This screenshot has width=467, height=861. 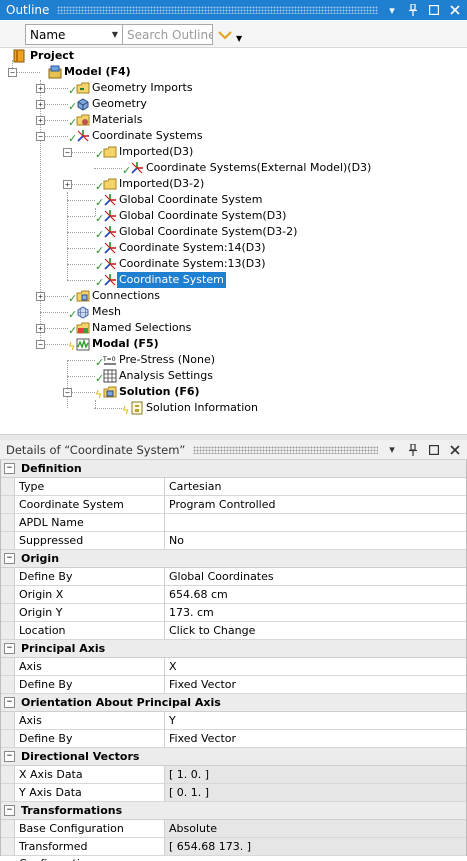 I want to click on details-row: Origin X 654.68 cm, so click(x=233, y=595).